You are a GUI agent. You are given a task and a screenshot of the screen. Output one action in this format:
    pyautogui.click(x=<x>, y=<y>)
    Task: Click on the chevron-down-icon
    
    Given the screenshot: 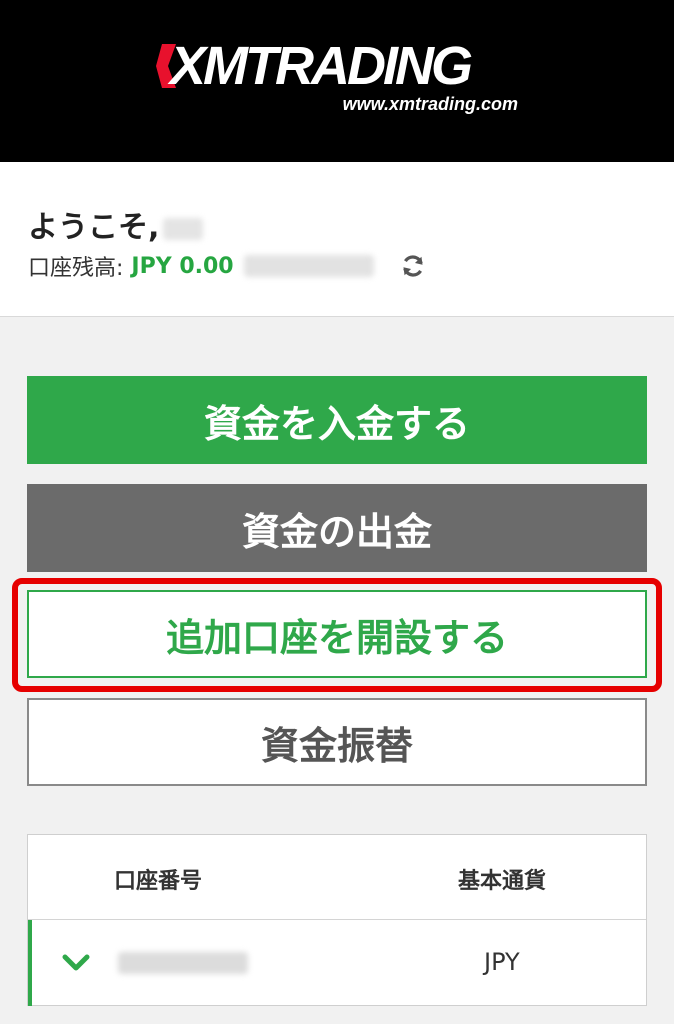 What is the action you would take?
    pyautogui.click(x=76, y=963)
    